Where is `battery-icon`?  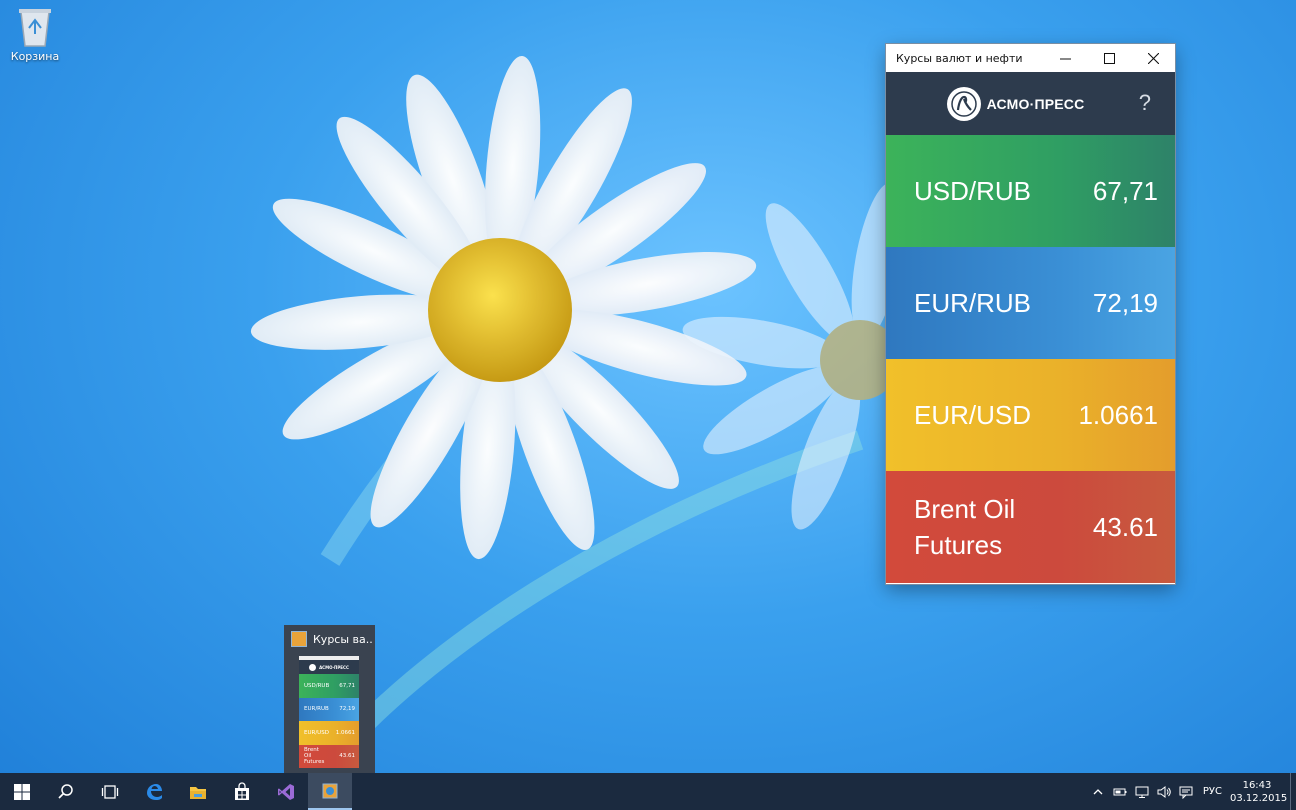 battery-icon is located at coordinates (1120, 791).